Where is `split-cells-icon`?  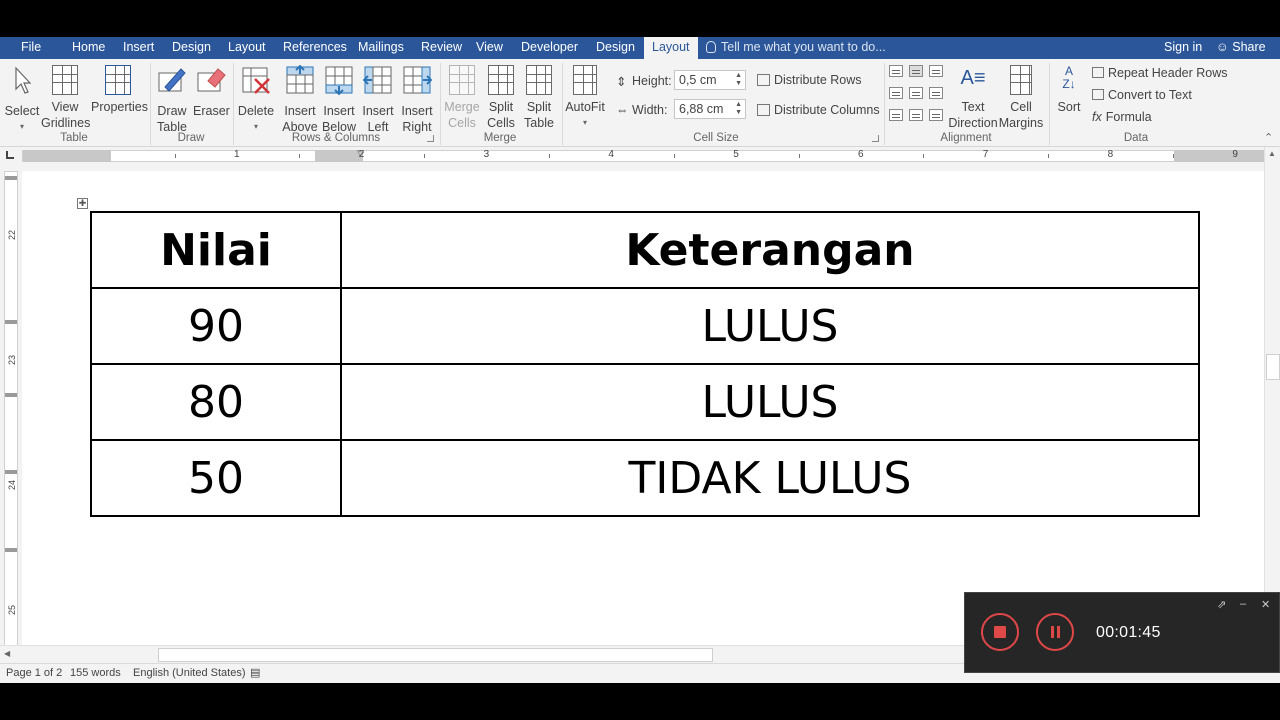
split-cells-icon is located at coordinates (501, 80).